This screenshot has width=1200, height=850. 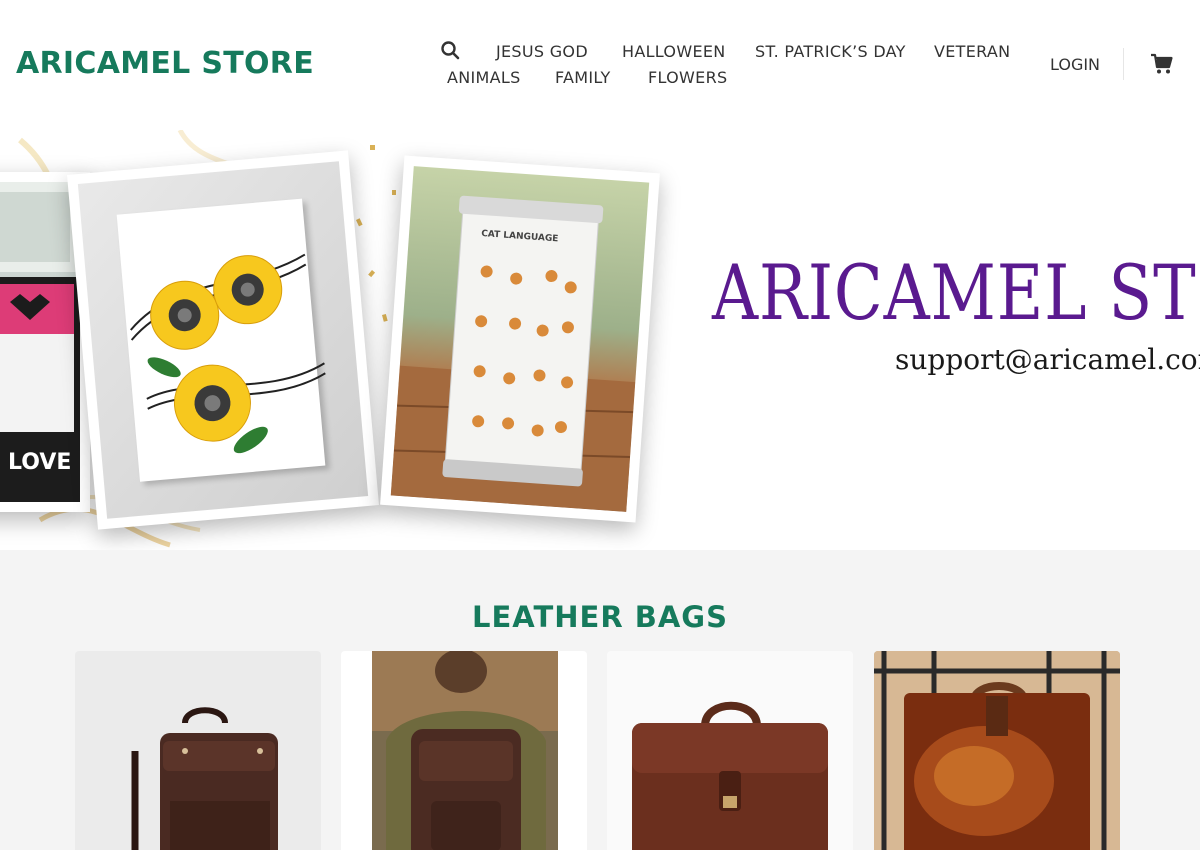 What do you see at coordinates (513, 353) in the screenshot?
I see `cat-tumbler-image` at bounding box center [513, 353].